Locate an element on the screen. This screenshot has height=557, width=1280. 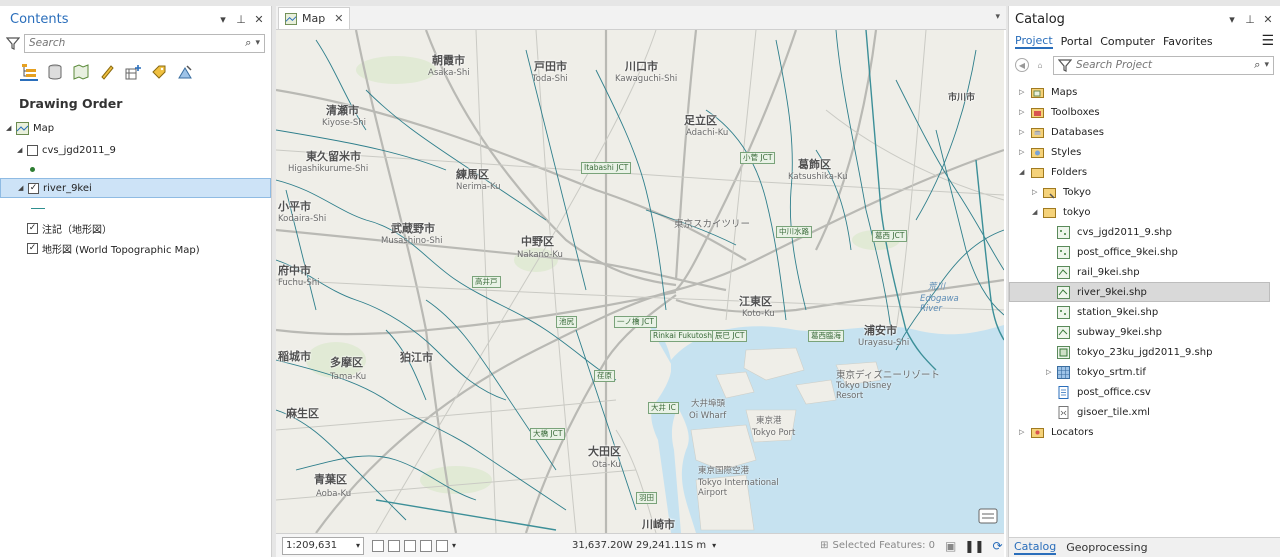
list-by-editing-icon is located at coordinates (107, 72).